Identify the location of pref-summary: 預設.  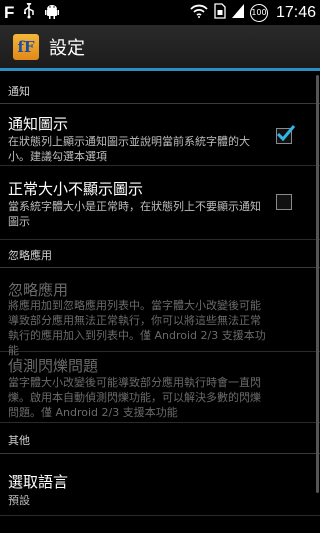
(19, 500).